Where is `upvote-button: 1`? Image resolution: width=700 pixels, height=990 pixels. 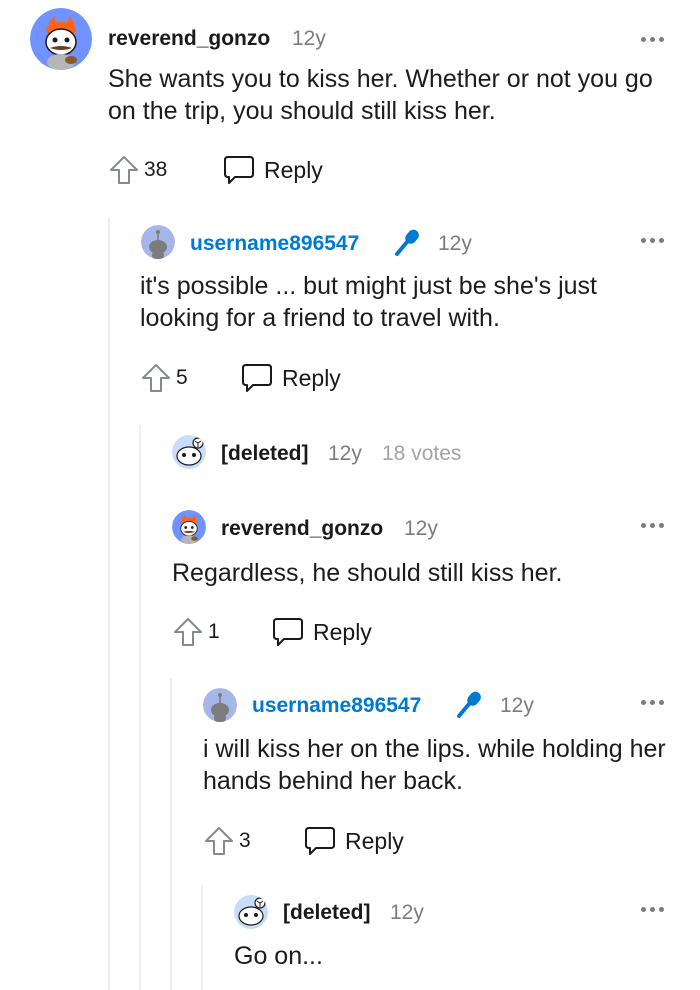
upvote-button: 1 is located at coordinates (196, 632).